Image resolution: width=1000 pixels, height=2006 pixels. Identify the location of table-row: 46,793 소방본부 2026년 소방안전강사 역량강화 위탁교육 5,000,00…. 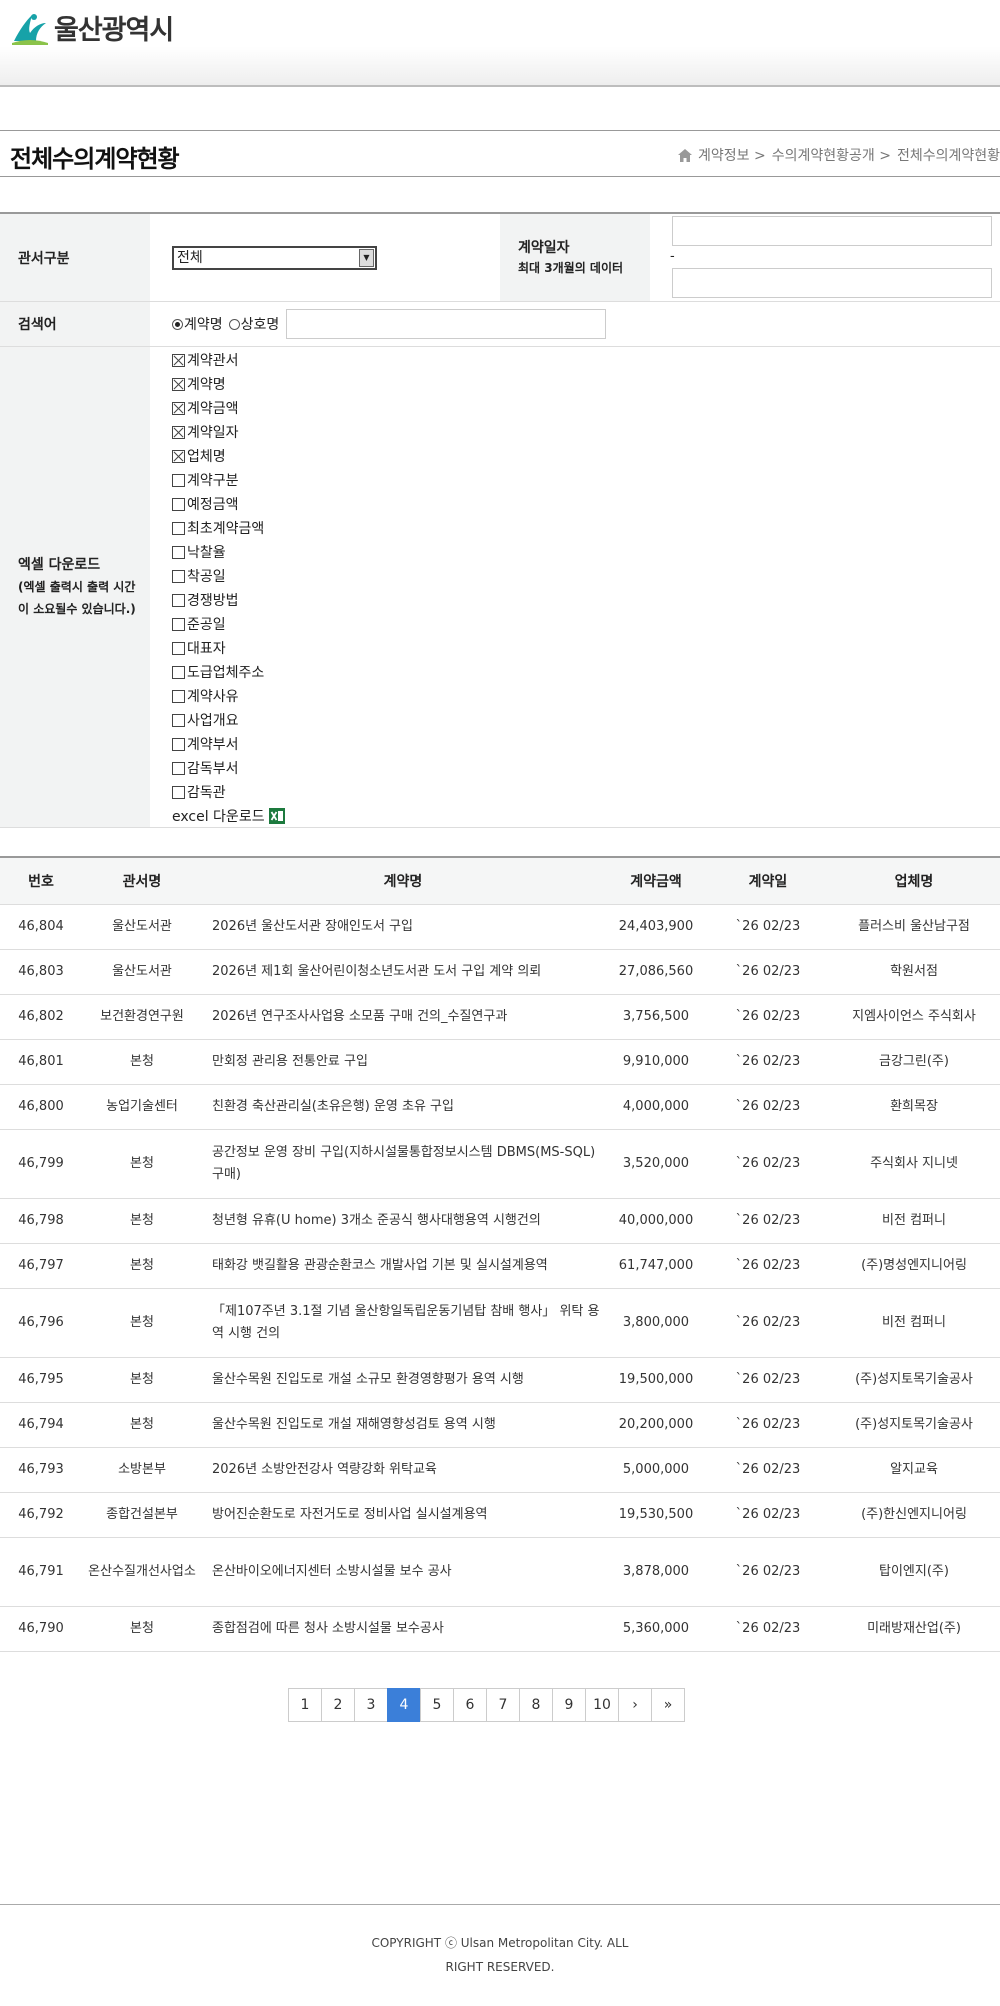
(500, 1470).